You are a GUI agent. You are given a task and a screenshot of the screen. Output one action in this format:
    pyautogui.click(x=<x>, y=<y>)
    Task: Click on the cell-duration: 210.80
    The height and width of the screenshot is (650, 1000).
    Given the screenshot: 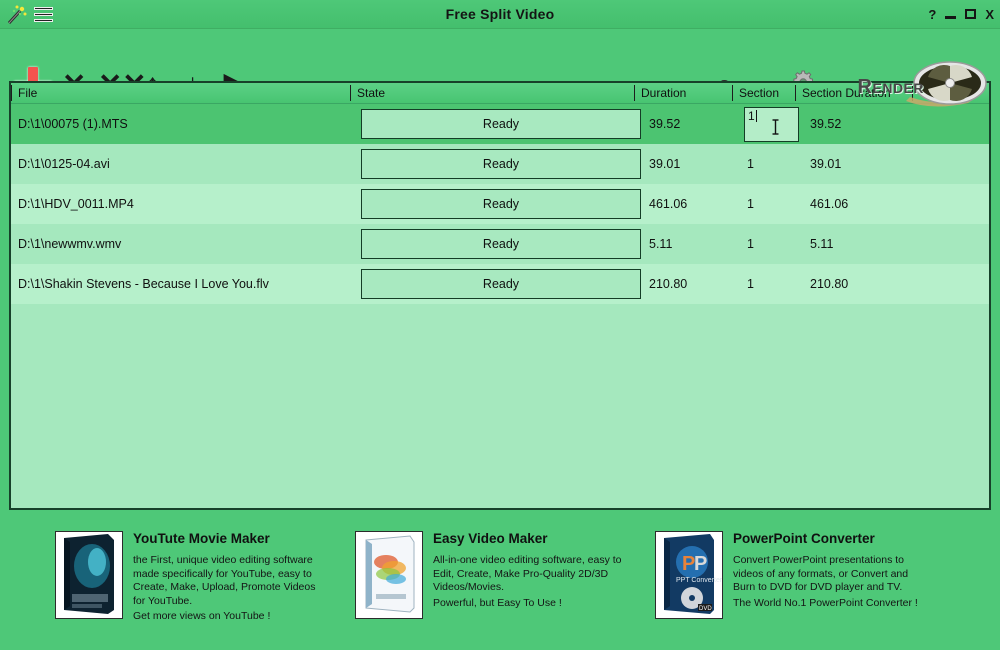 What is the action you would take?
    pyautogui.click(x=668, y=284)
    